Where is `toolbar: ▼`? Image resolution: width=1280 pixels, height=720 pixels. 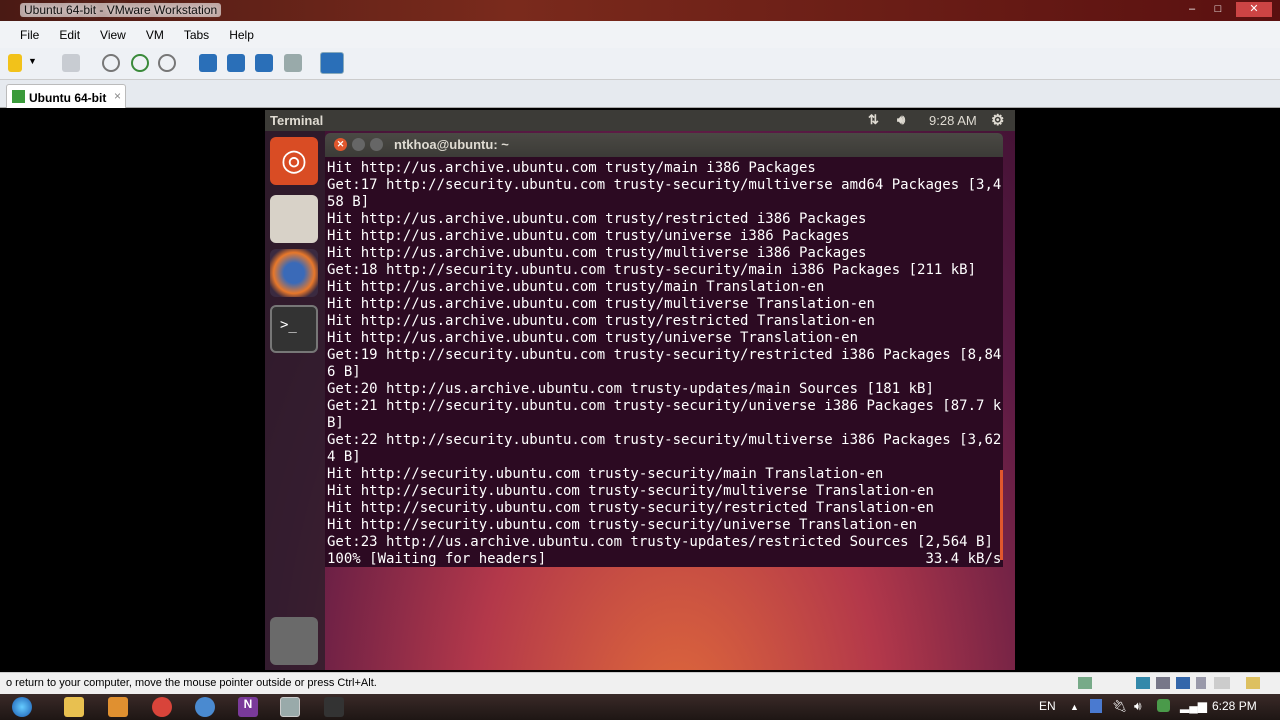
toolbar: ▼ is located at coordinates (640, 64).